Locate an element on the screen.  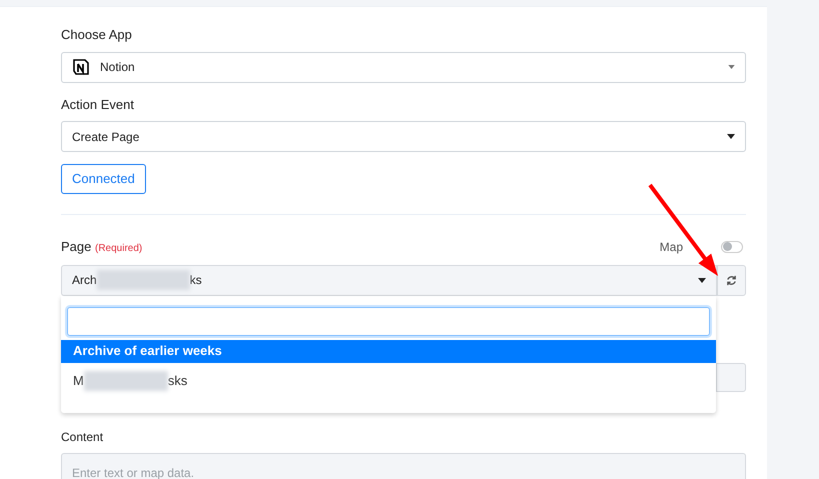
refresh-icon is located at coordinates (731, 280).